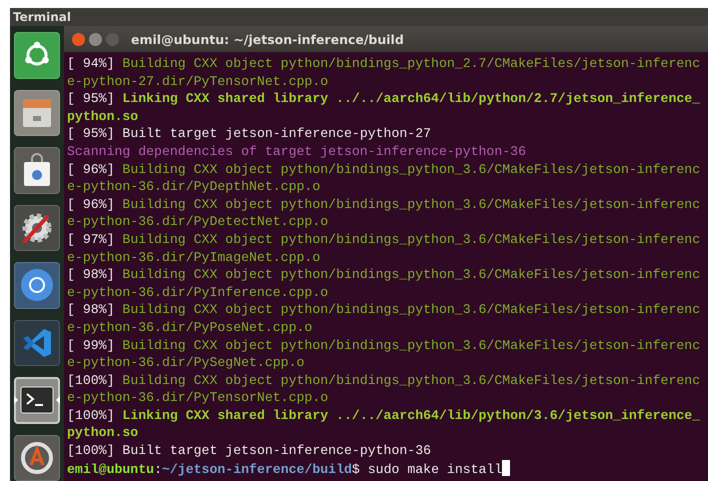 This screenshot has height=481, width=708. What do you see at coordinates (384, 239) in the screenshot?
I see `terminal-line: [ 97%] Building CXX object python/bindings_python_3.6/CMakeFiles/jetson-inferenc` at bounding box center [384, 239].